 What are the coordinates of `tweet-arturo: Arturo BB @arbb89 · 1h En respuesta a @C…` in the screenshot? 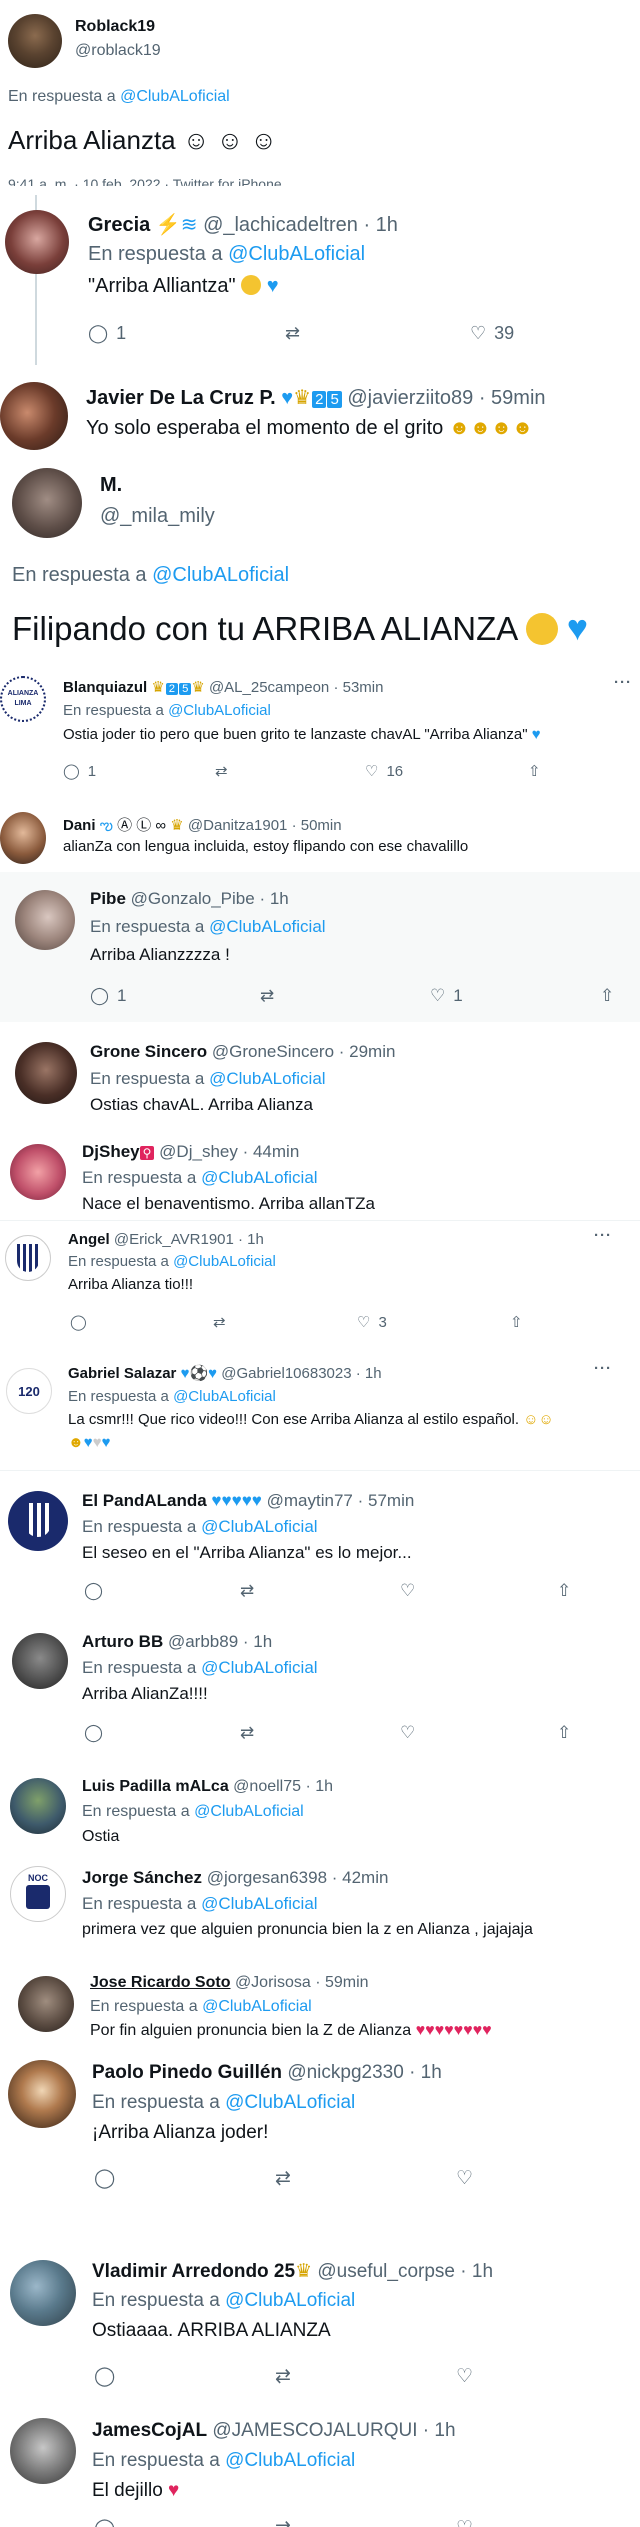 It's located at (320, 1688).